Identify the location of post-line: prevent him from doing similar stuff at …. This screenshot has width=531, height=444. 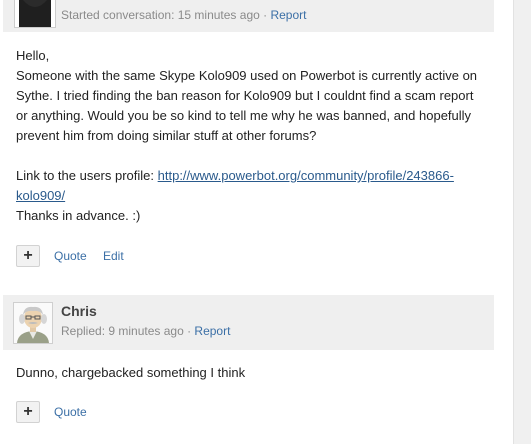
(166, 135).